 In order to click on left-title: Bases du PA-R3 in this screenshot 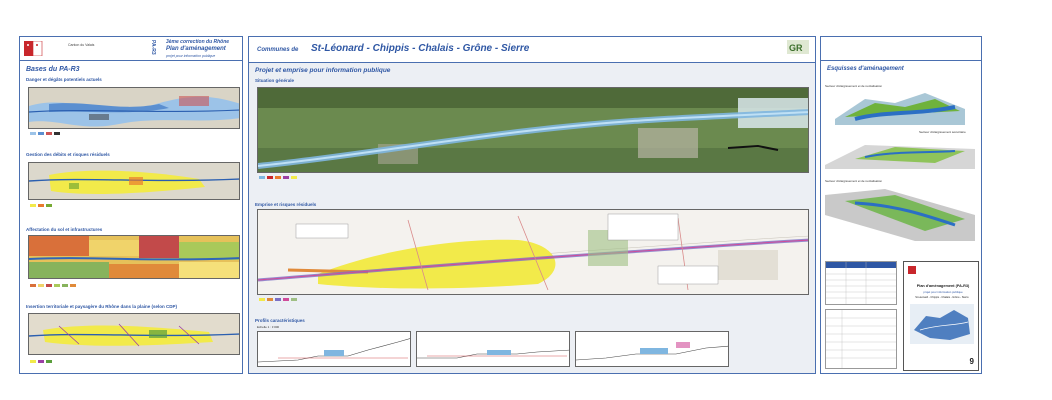, I will do `click(53, 69)`.